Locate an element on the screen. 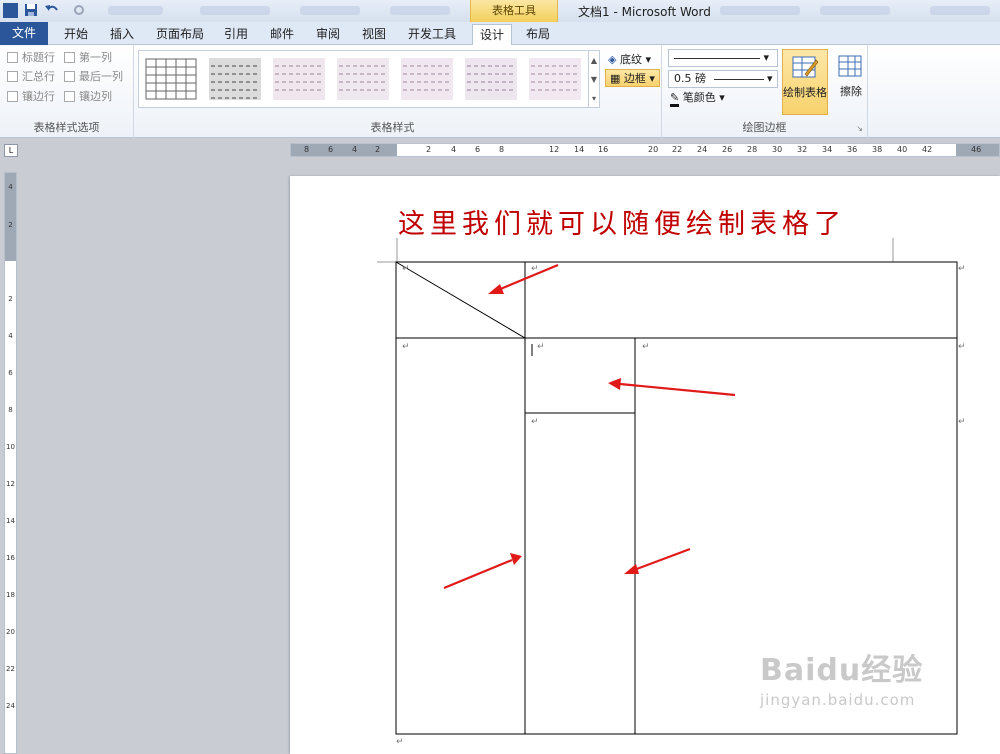  checkbox-last-column: 最后一列 is located at coordinates (93, 77).